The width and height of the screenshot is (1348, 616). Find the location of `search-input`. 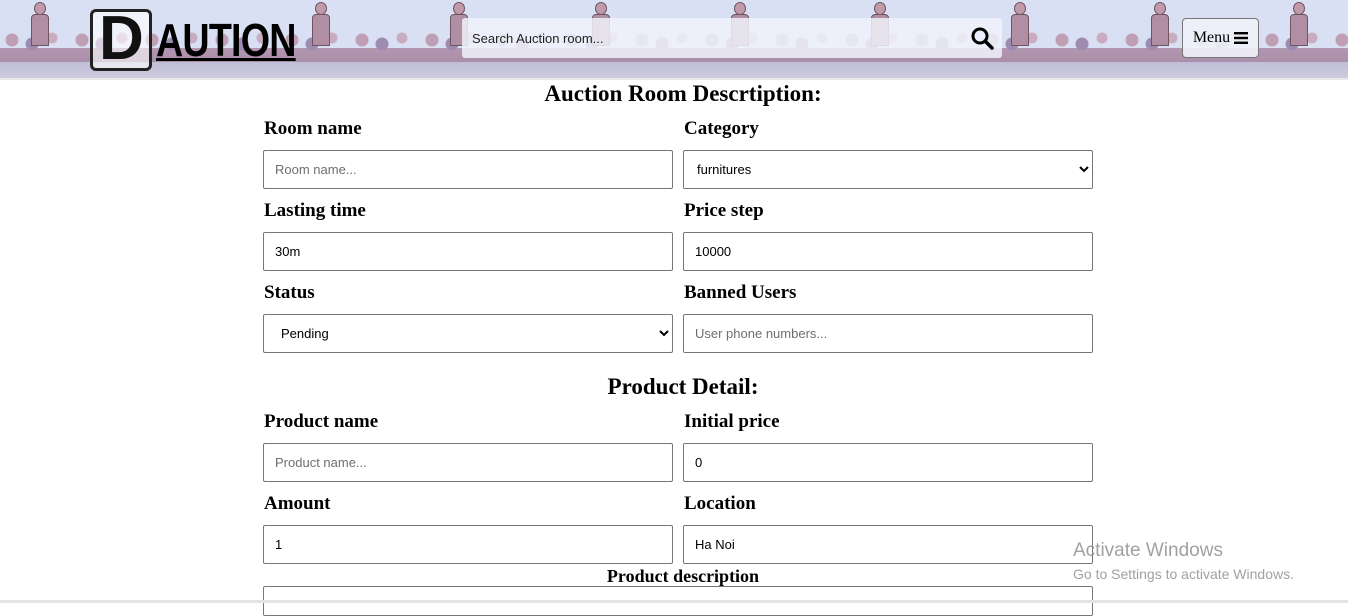

search-input is located at coordinates (712, 38).